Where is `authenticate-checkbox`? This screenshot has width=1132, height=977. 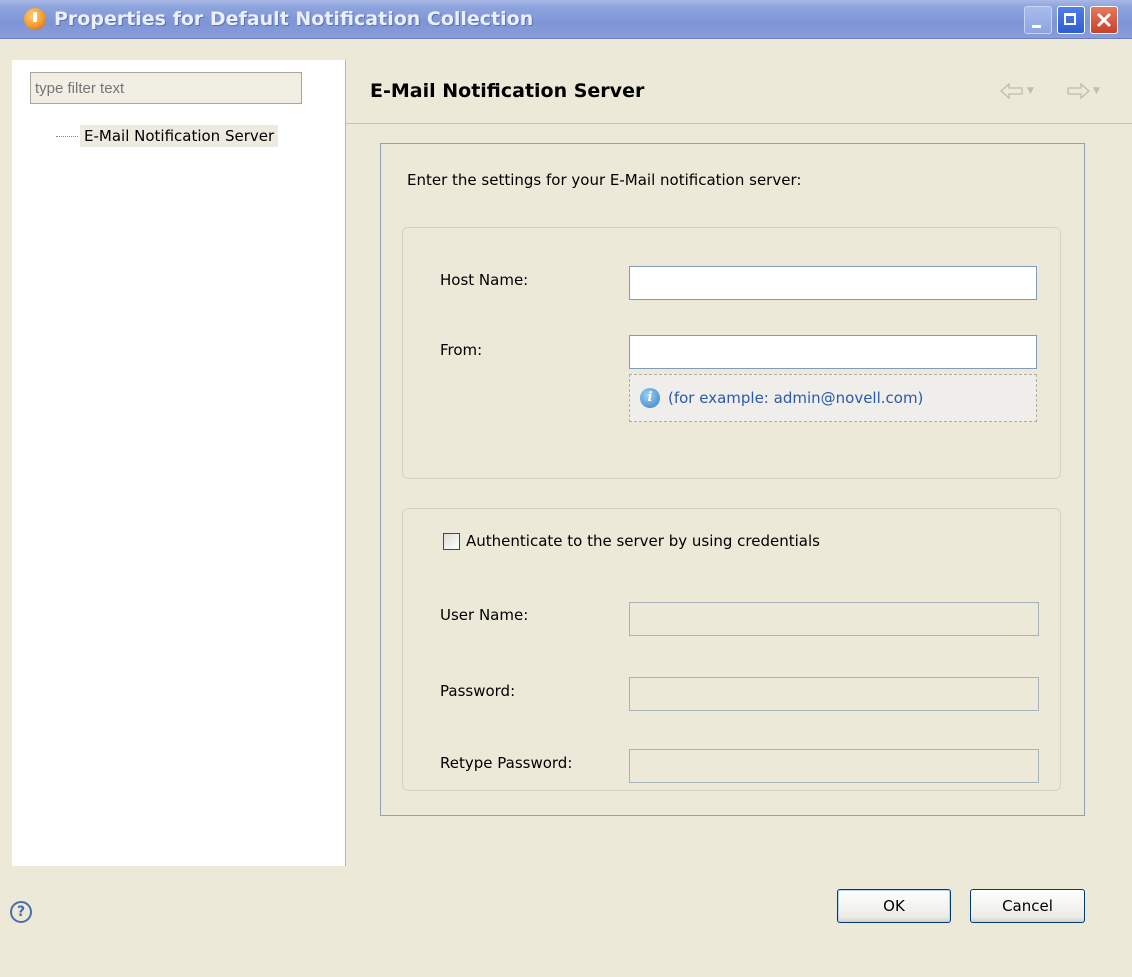
authenticate-checkbox is located at coordinates (451, 541).